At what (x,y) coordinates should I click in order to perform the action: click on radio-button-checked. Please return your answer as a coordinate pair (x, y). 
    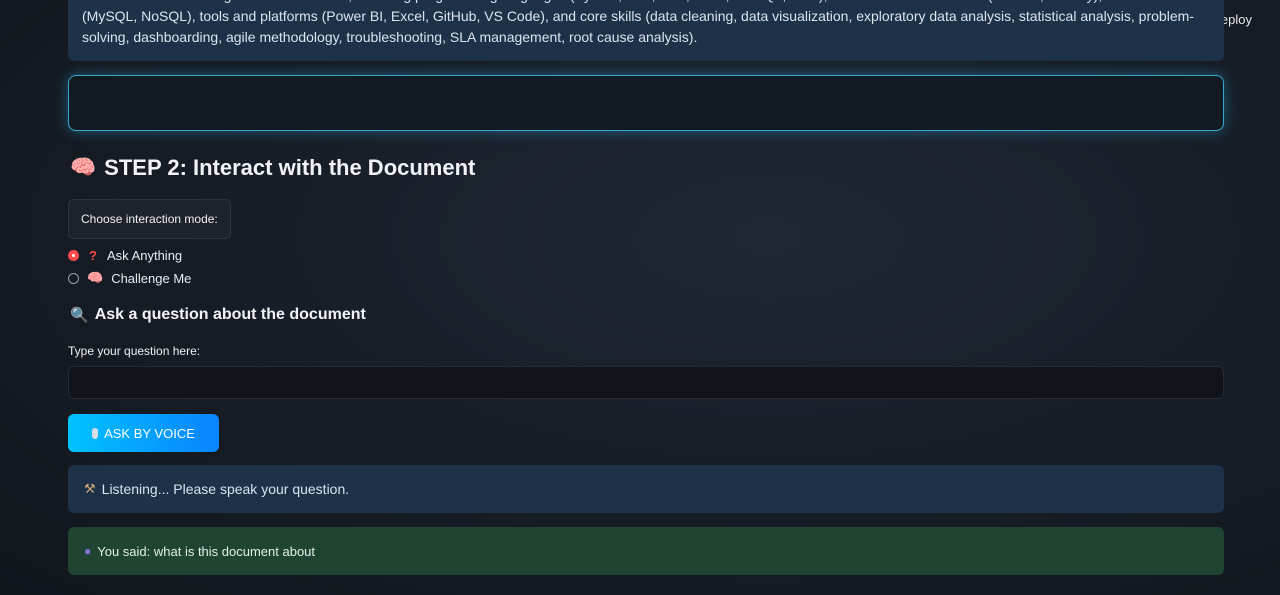
    Looking at the image, I should click on (73, 255).